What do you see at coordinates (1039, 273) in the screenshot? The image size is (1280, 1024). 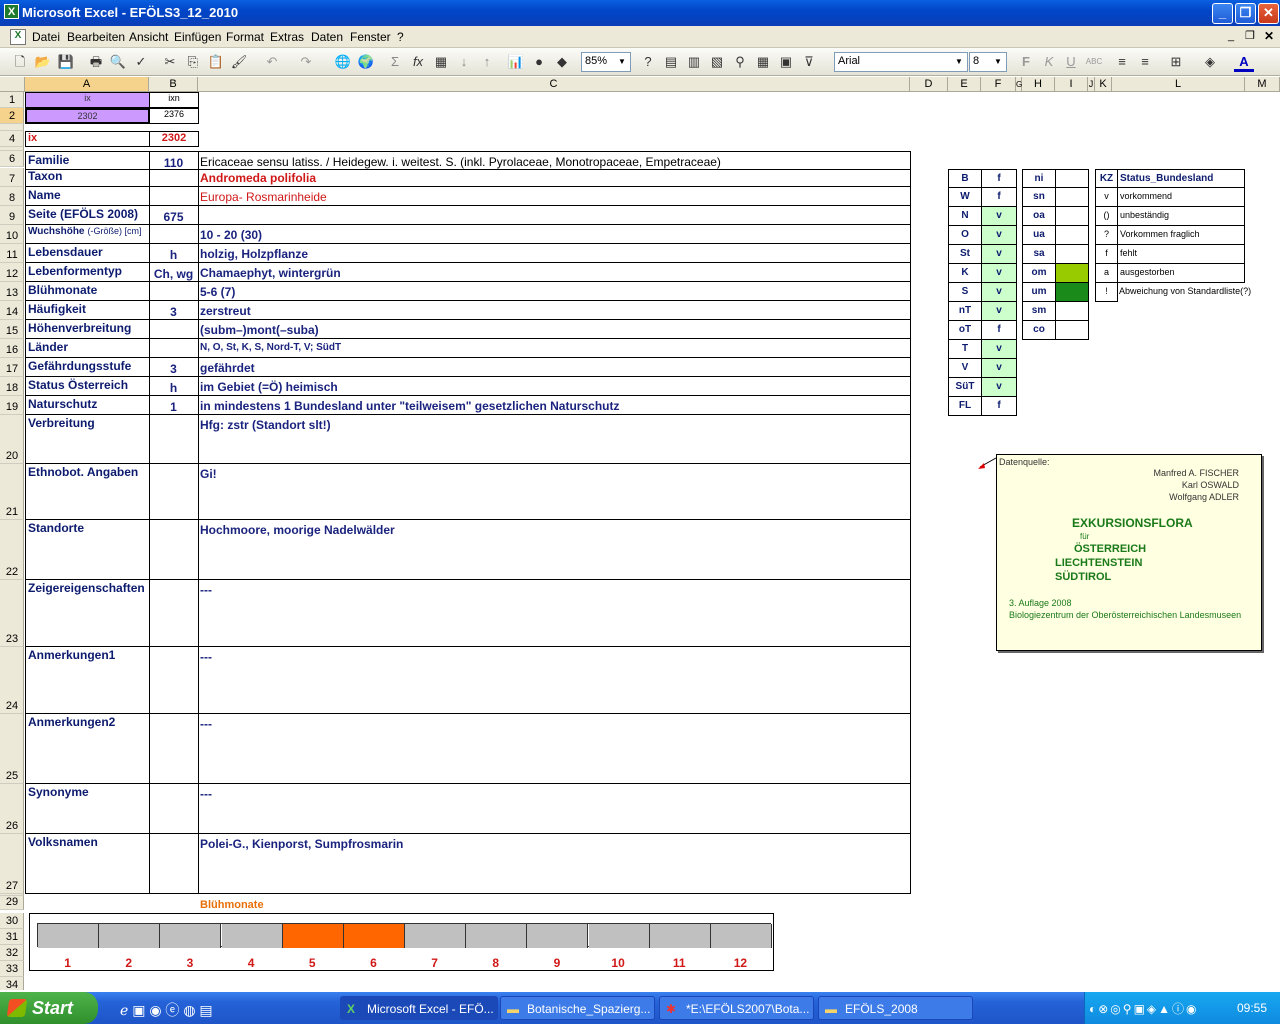 I see `zone-code: om` at bounding box center [1039, 273].